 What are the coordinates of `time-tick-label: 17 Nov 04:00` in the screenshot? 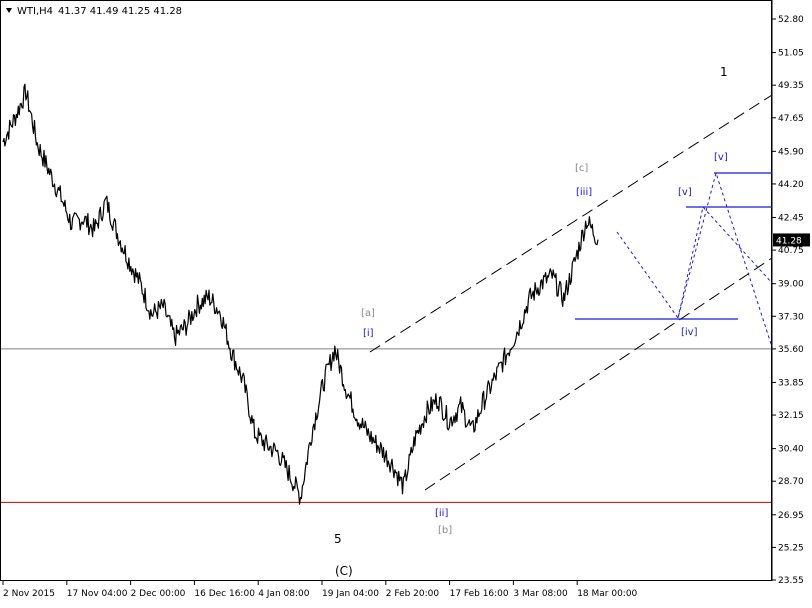 It's located at (97, 594).